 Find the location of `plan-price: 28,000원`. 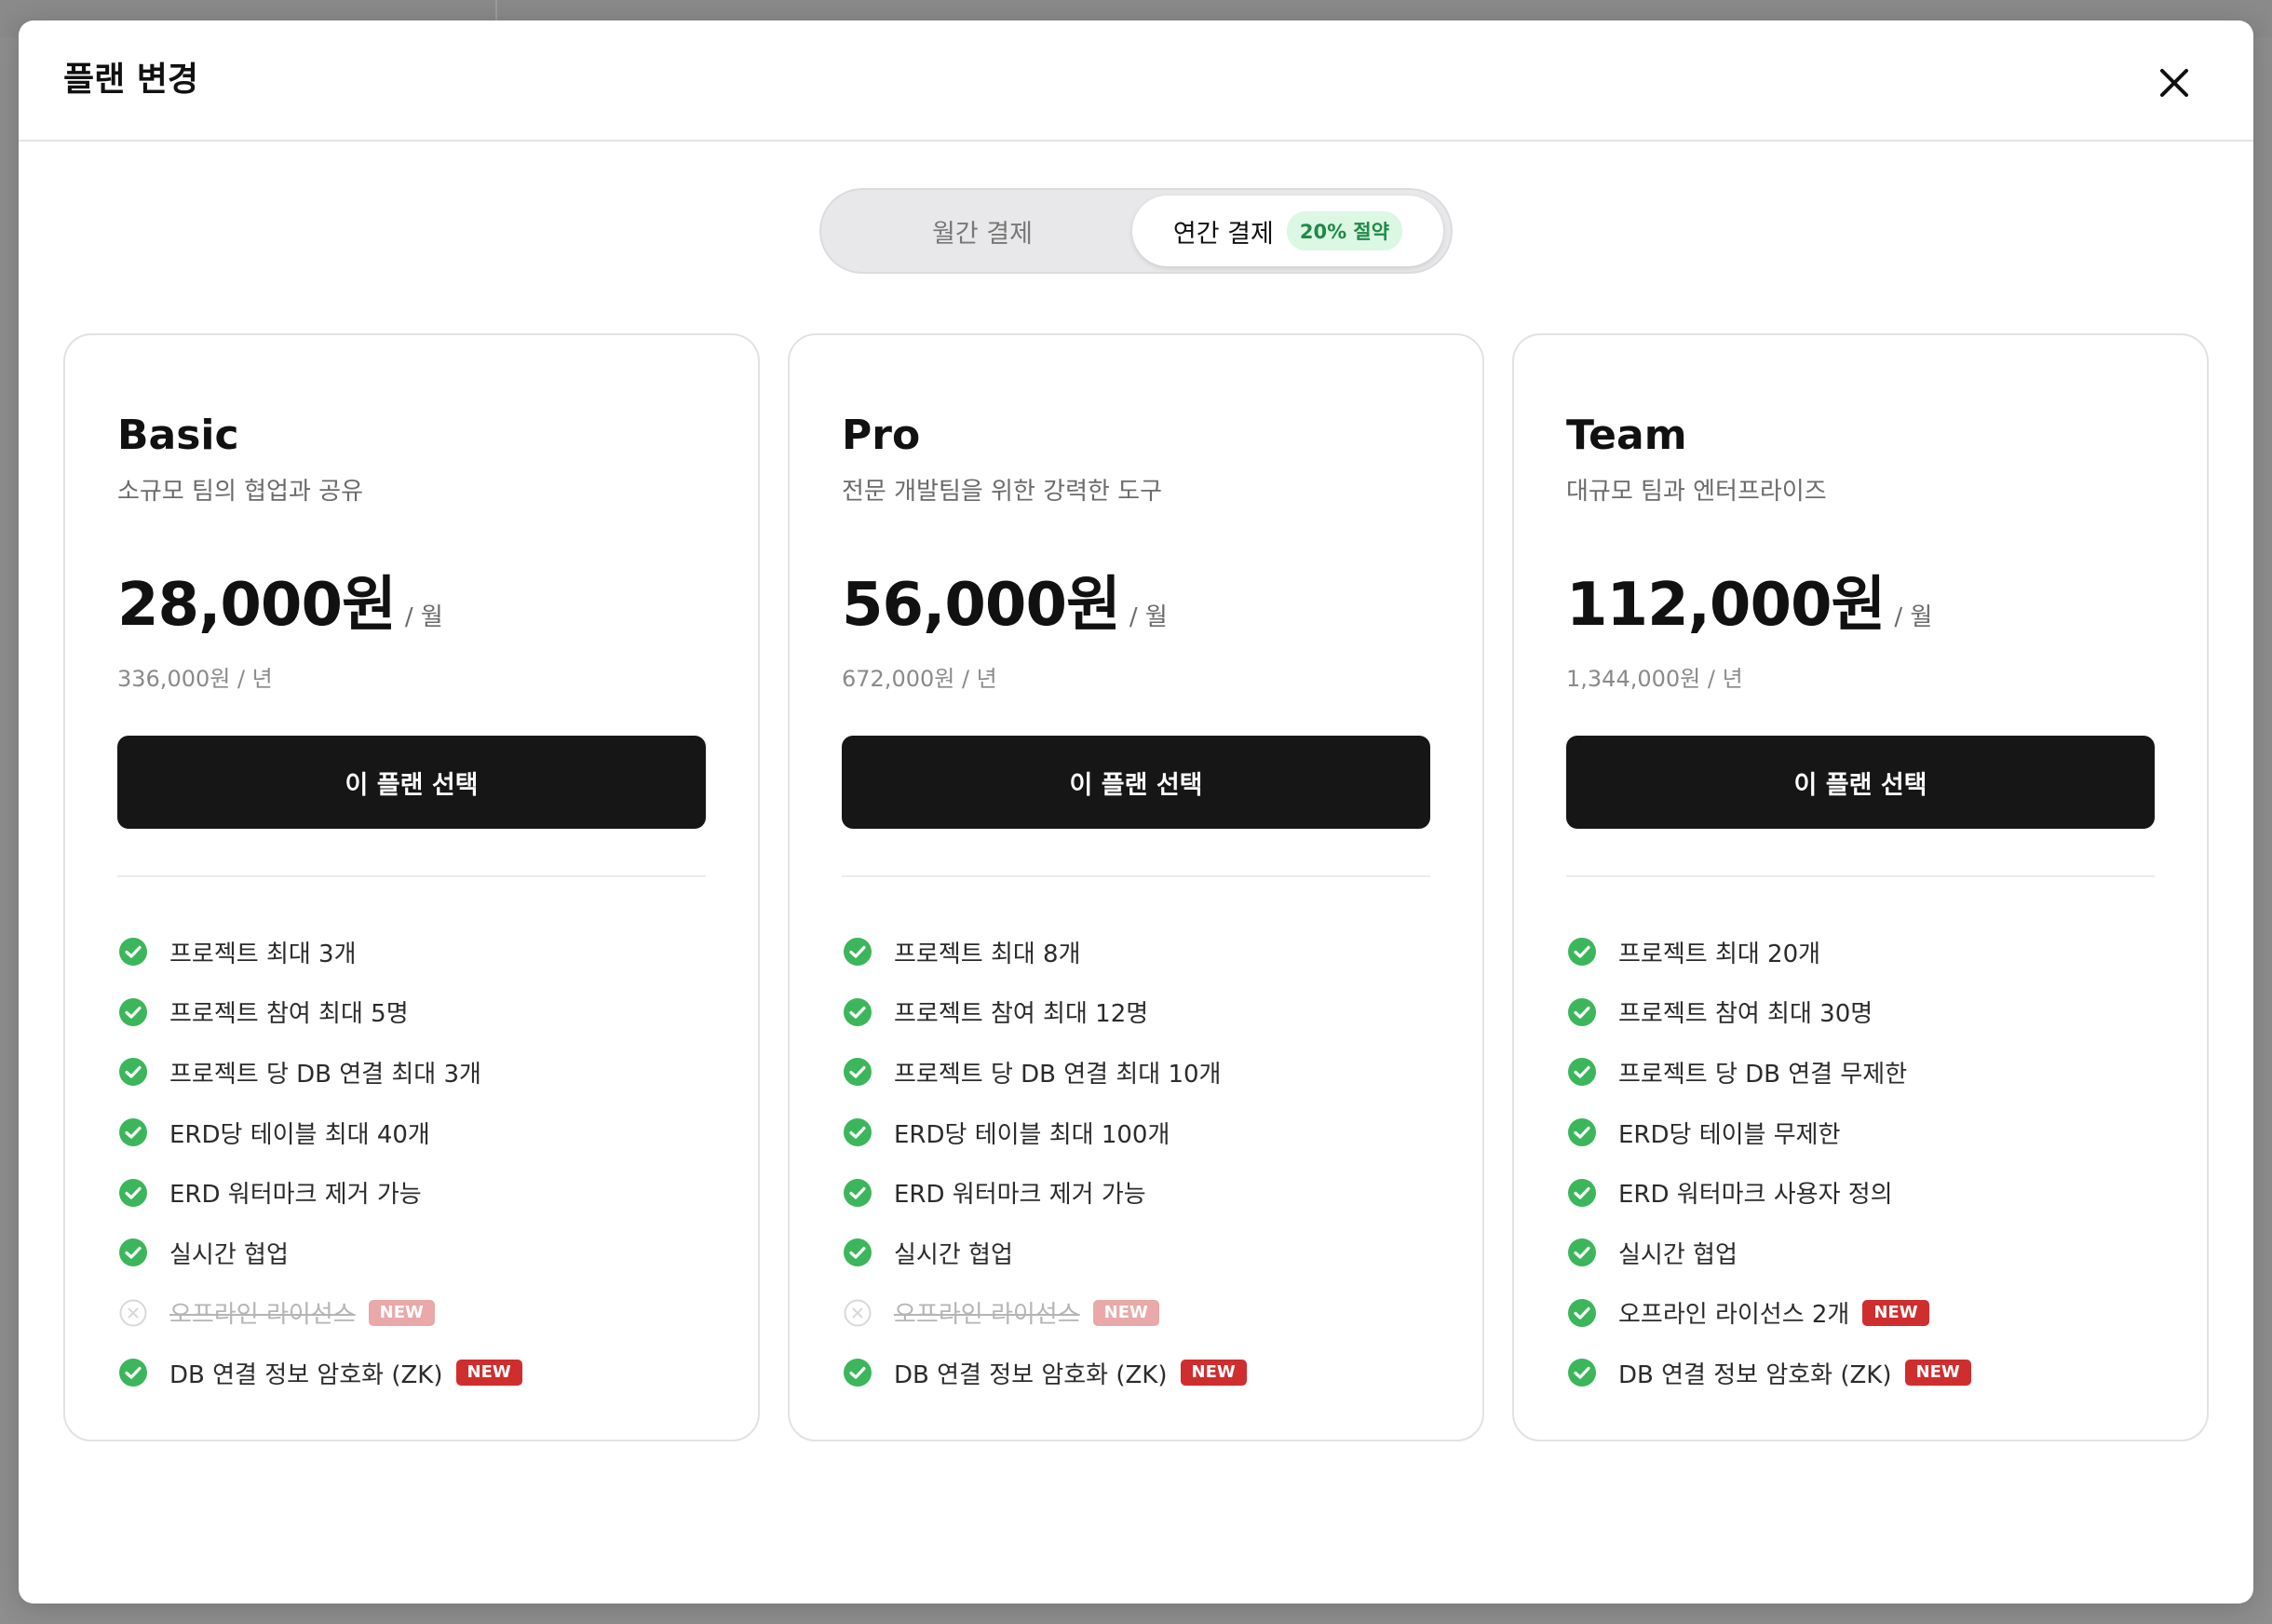

plan-price: 28,000원 is located at coordinates (257, 605).